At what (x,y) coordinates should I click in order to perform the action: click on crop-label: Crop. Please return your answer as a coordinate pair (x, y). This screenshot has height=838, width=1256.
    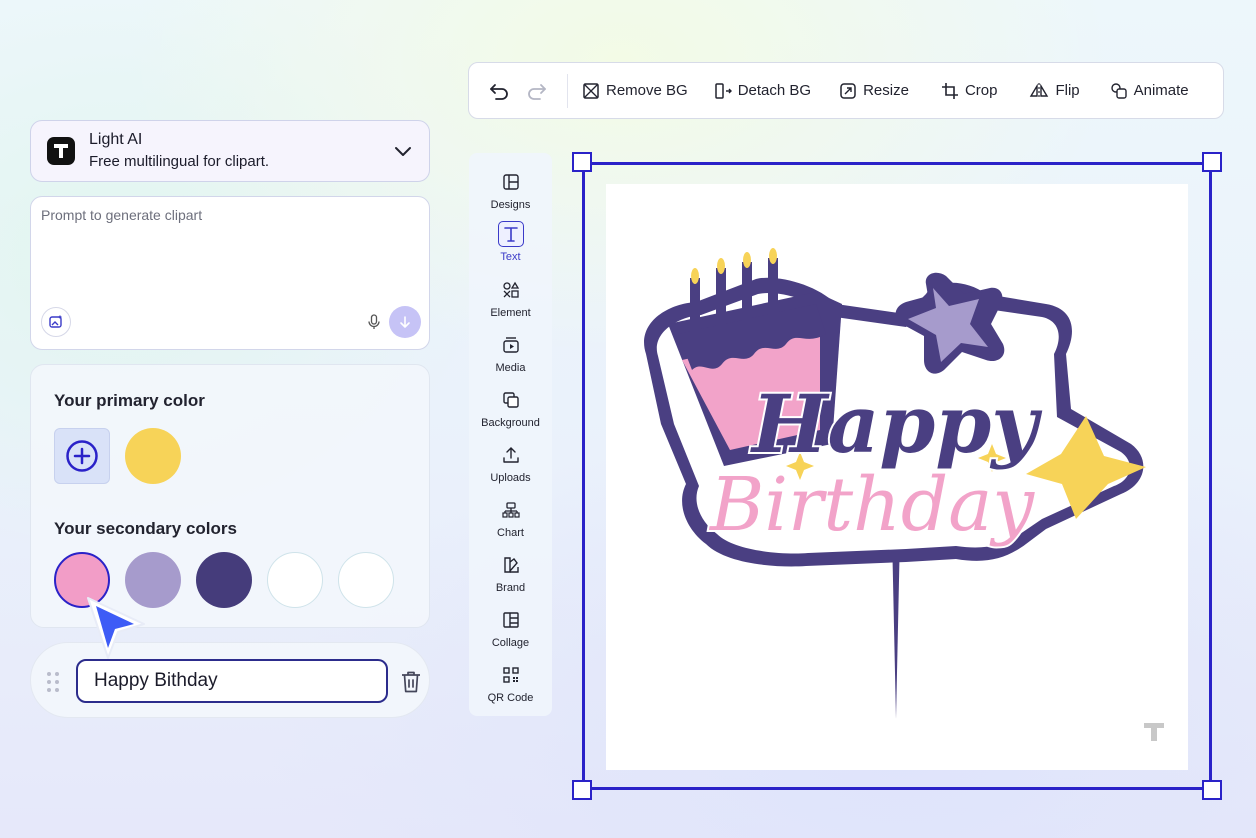
    Looking at the image, I should click on (981, 90).